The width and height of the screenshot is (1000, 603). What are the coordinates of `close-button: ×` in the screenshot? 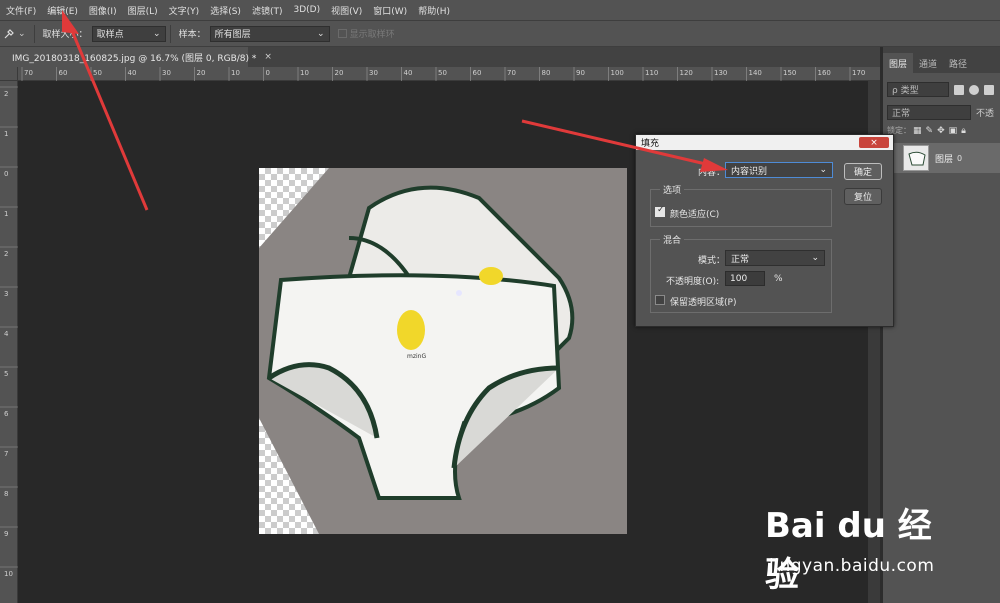 It's located at (874, 142).